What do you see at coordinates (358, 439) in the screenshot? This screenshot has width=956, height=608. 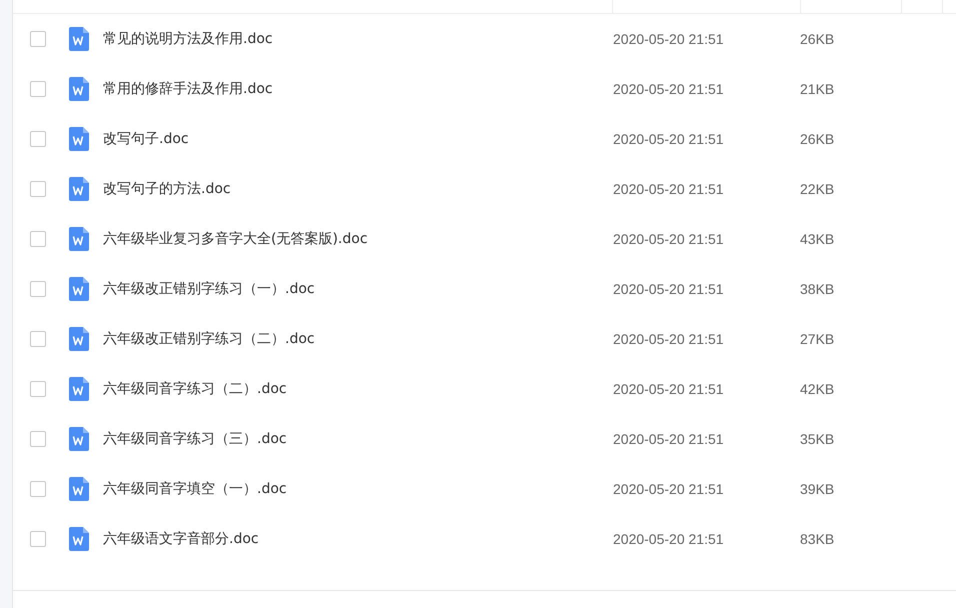 I see `file-name: 六年级同音字练习（三）.doc` at bounding box center [358, 439].